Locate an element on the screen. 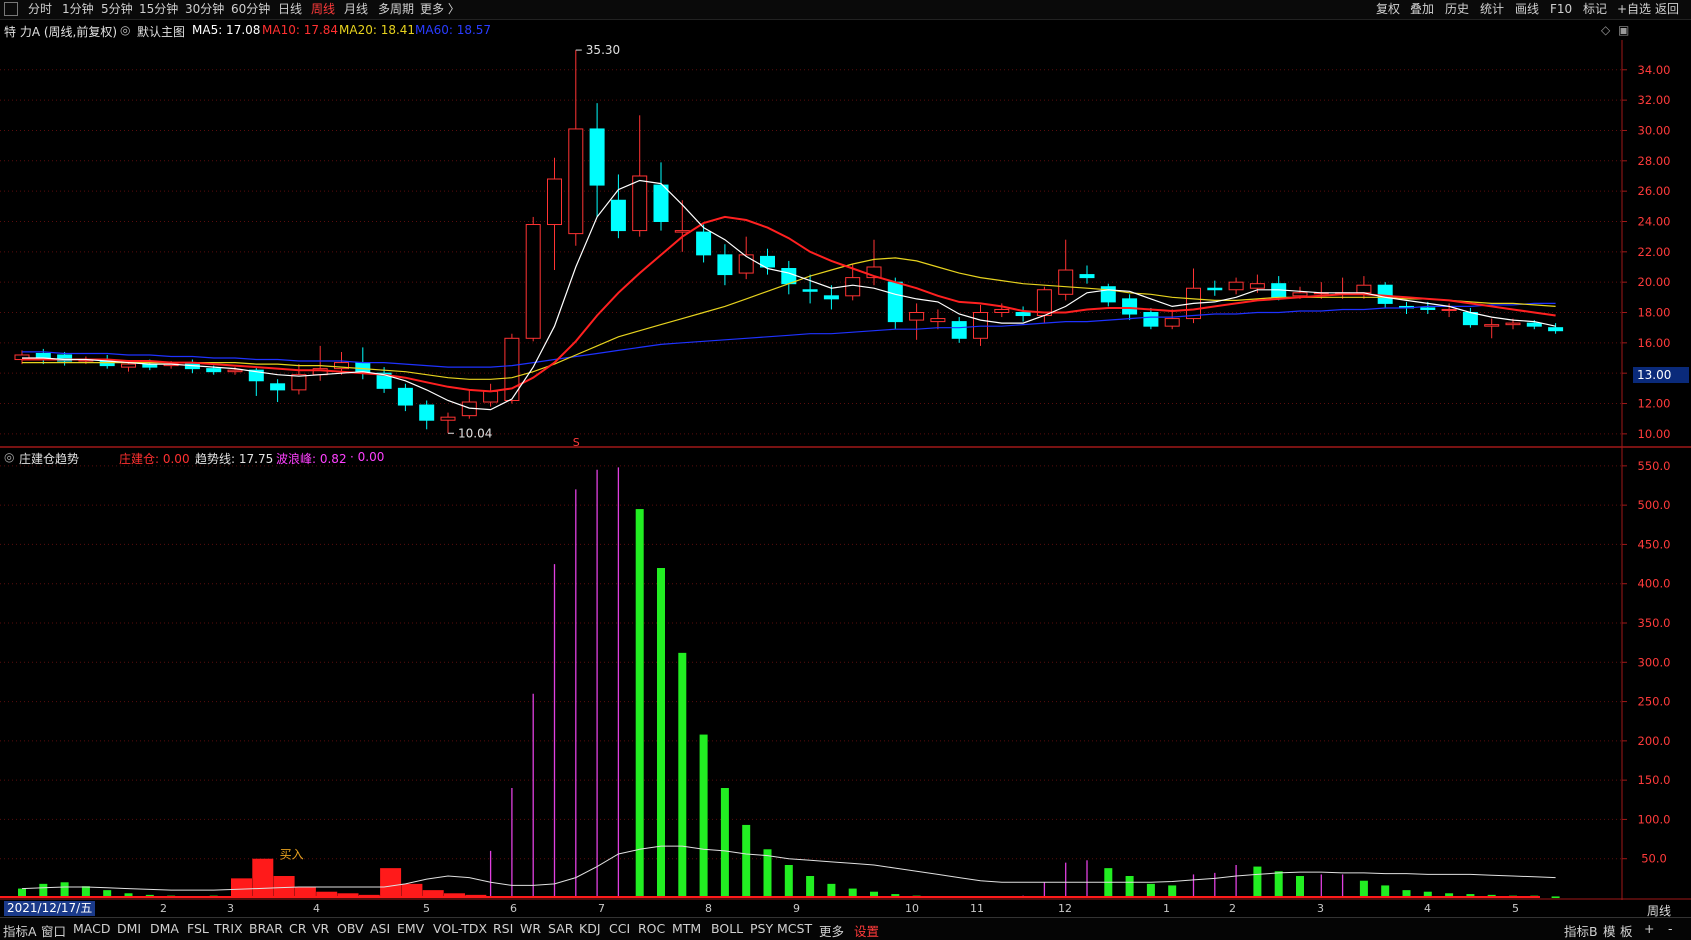 The height and width of the screenshot is (940, 1691). template-dropdown-icon: ◎ is located at coordinates (125, 30).